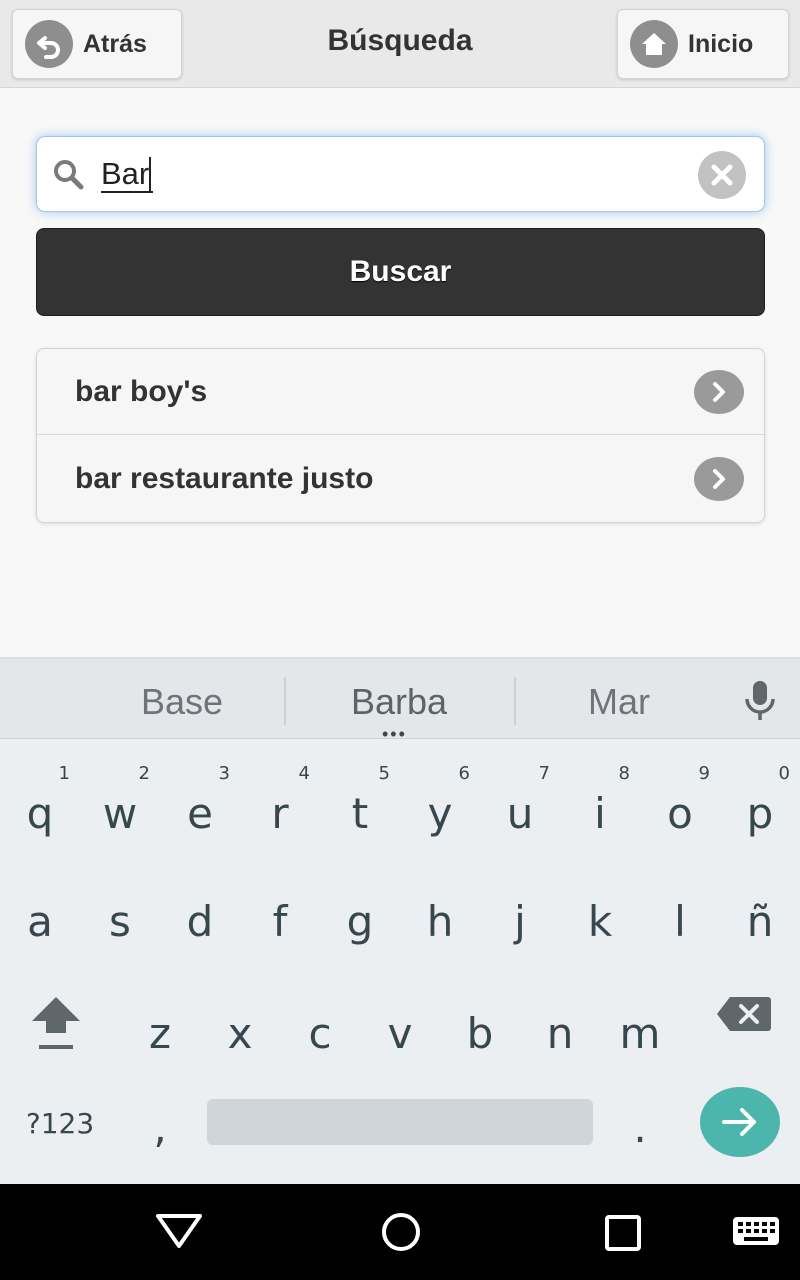  What do you see at coordinates (400, 479) in the screenshot?
I see `list-item: bar restaurante justo` at bounding box center [400, 479].